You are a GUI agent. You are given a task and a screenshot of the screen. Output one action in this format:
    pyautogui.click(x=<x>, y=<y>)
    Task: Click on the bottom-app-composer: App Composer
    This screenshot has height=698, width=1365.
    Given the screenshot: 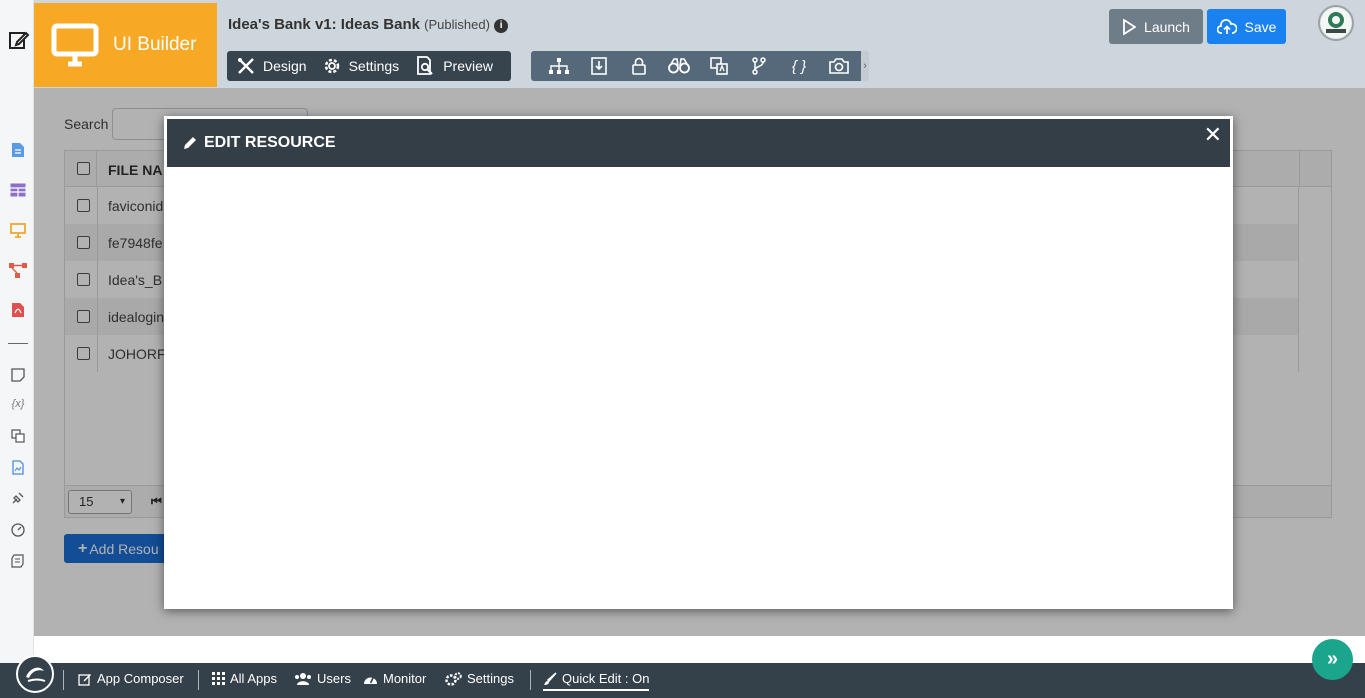 What is the action you would take?
    pyautogui.click(x=131, y=678)
    